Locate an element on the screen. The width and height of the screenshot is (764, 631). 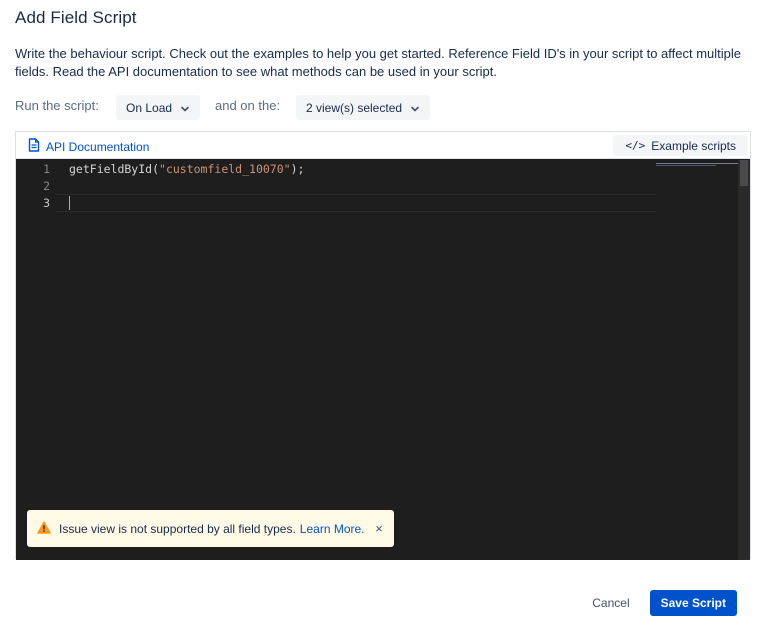
api-documentation-link: API Documentation is located at coordinates (88, 146).